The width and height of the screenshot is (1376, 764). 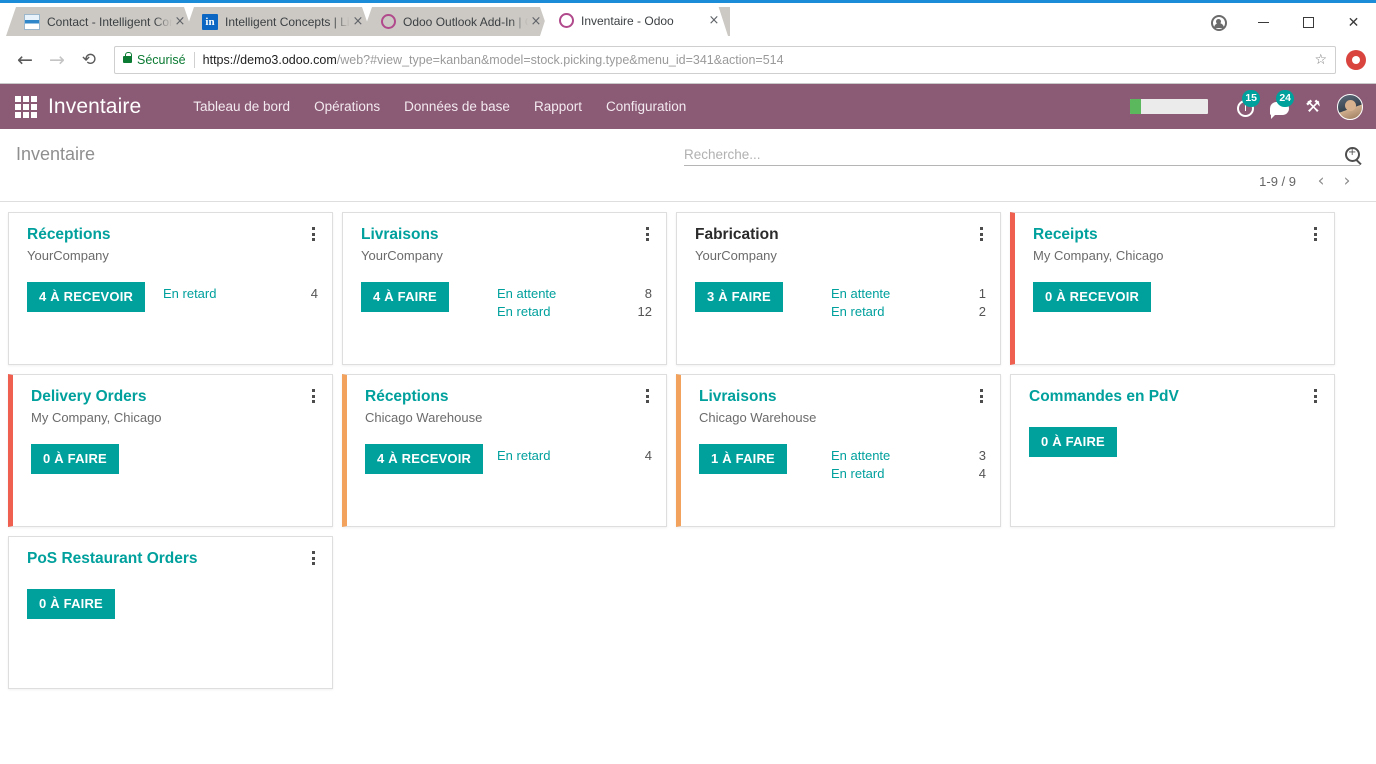 I want to click on activities-button: 15, so click(x=1245, y=106).